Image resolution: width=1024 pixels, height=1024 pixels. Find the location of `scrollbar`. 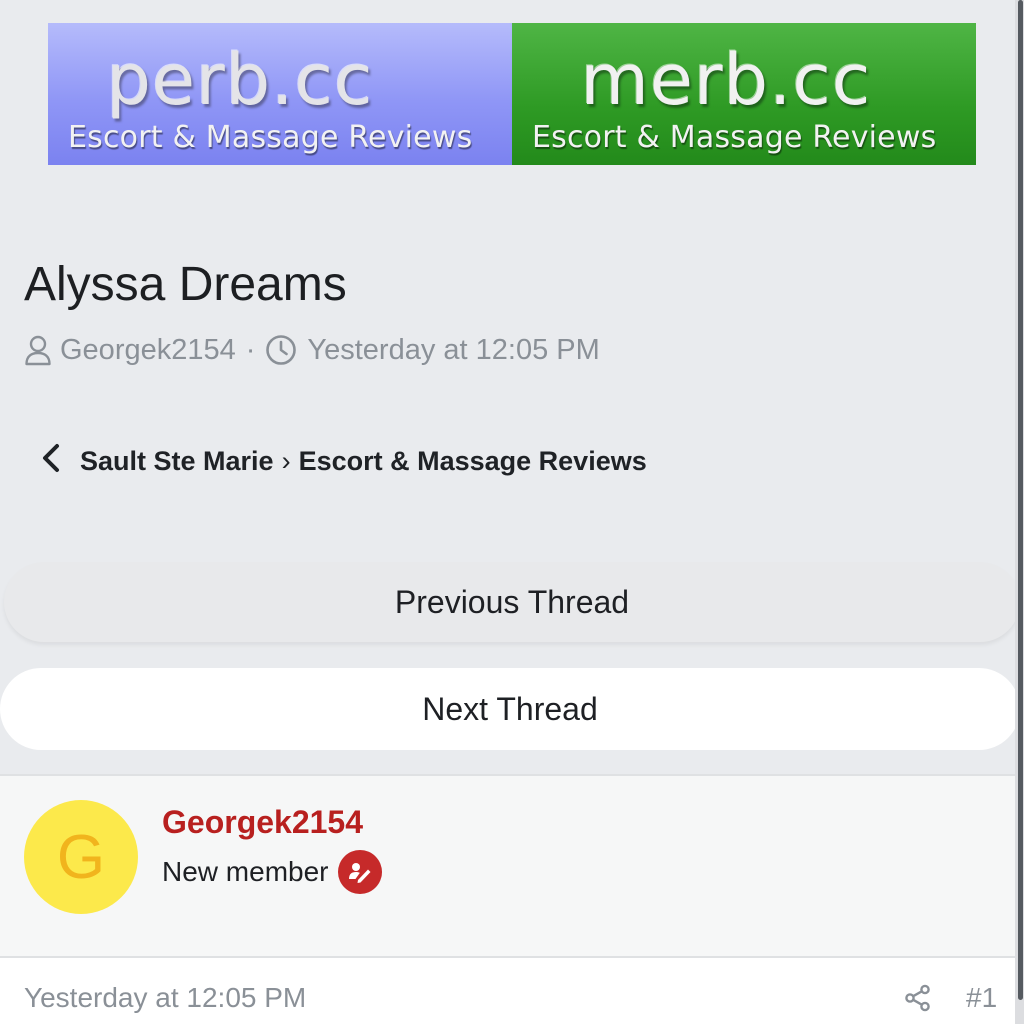

scrollbar is located at coordinates (1019, 512).